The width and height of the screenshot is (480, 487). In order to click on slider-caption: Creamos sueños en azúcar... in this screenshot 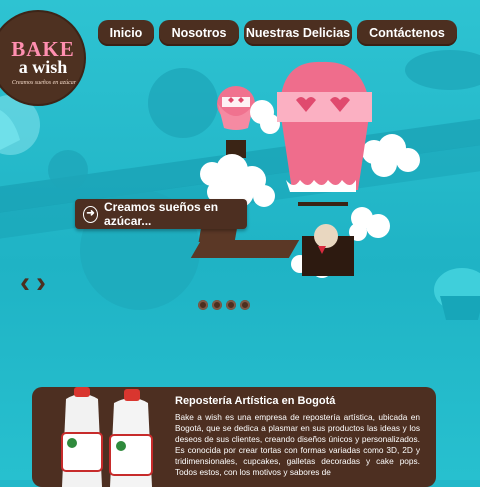, I will do `click(161, 214)`.